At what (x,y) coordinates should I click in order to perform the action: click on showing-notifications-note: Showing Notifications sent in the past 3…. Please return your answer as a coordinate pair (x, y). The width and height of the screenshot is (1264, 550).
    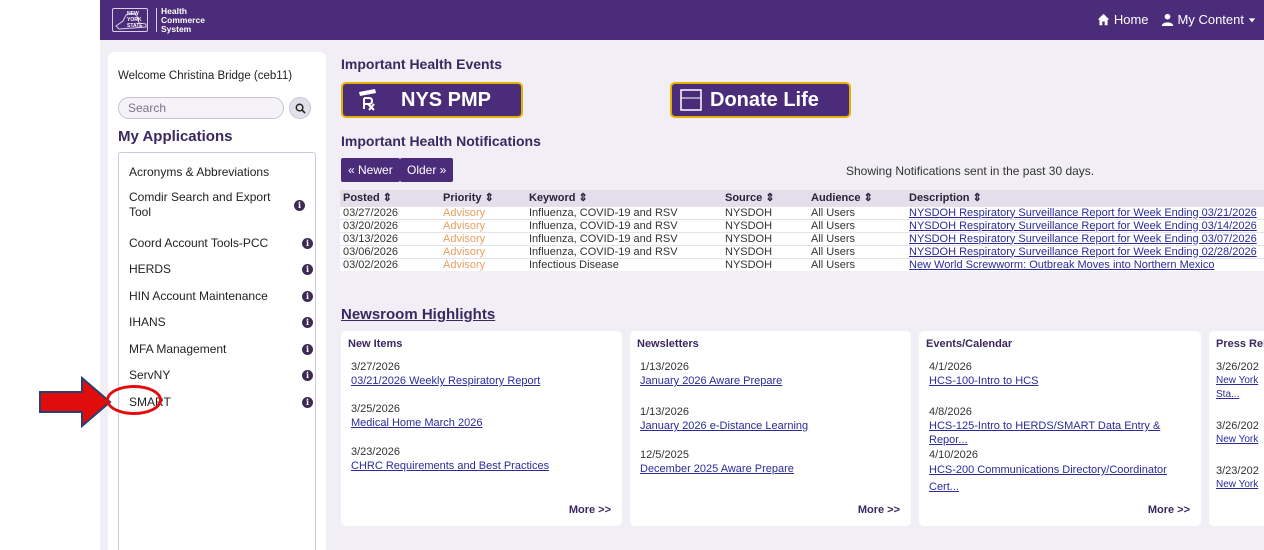
    Looking at the image, I should click on (970, 171).